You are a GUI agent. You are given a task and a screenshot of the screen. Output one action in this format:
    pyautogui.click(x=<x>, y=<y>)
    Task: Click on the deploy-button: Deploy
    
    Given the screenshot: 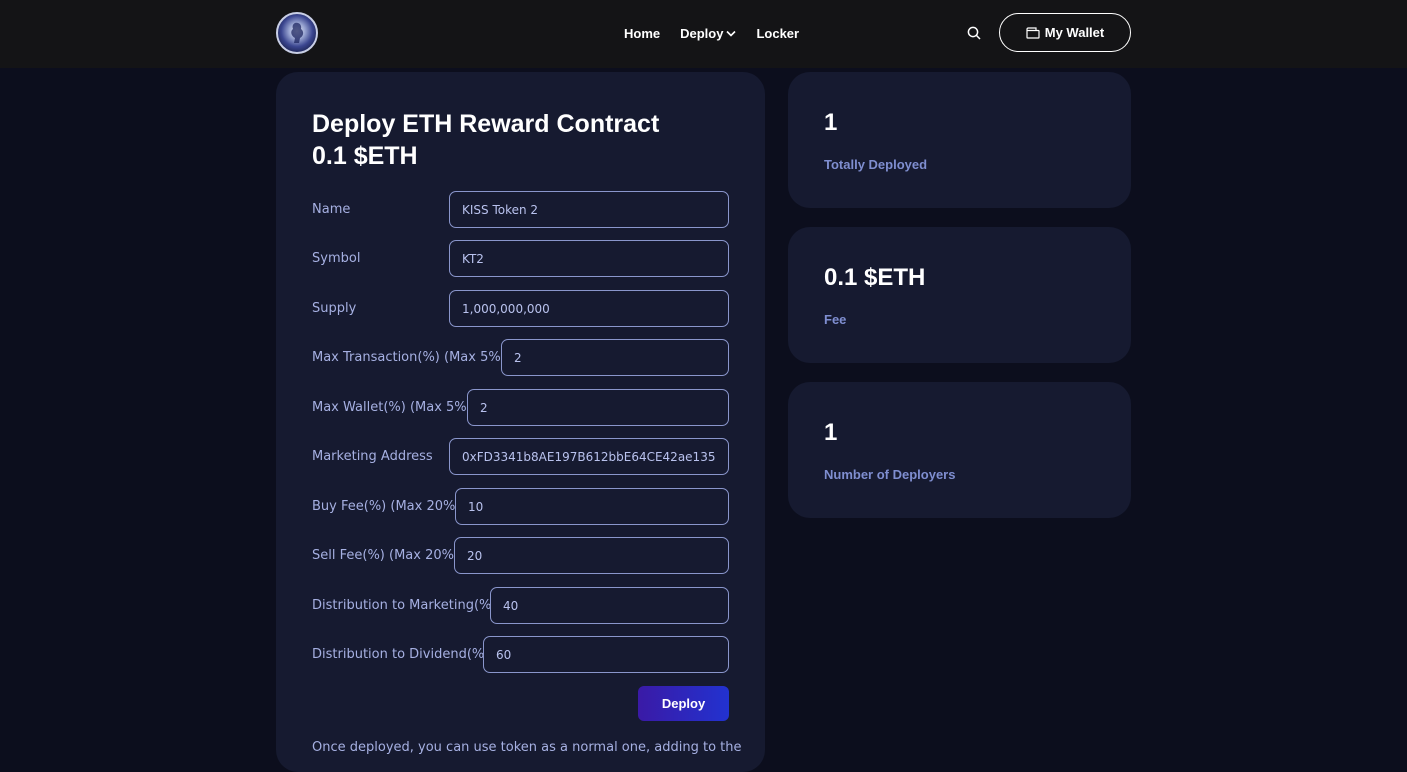 What is the action you would take?
    pyautogui.click(x=683, y=703)
    